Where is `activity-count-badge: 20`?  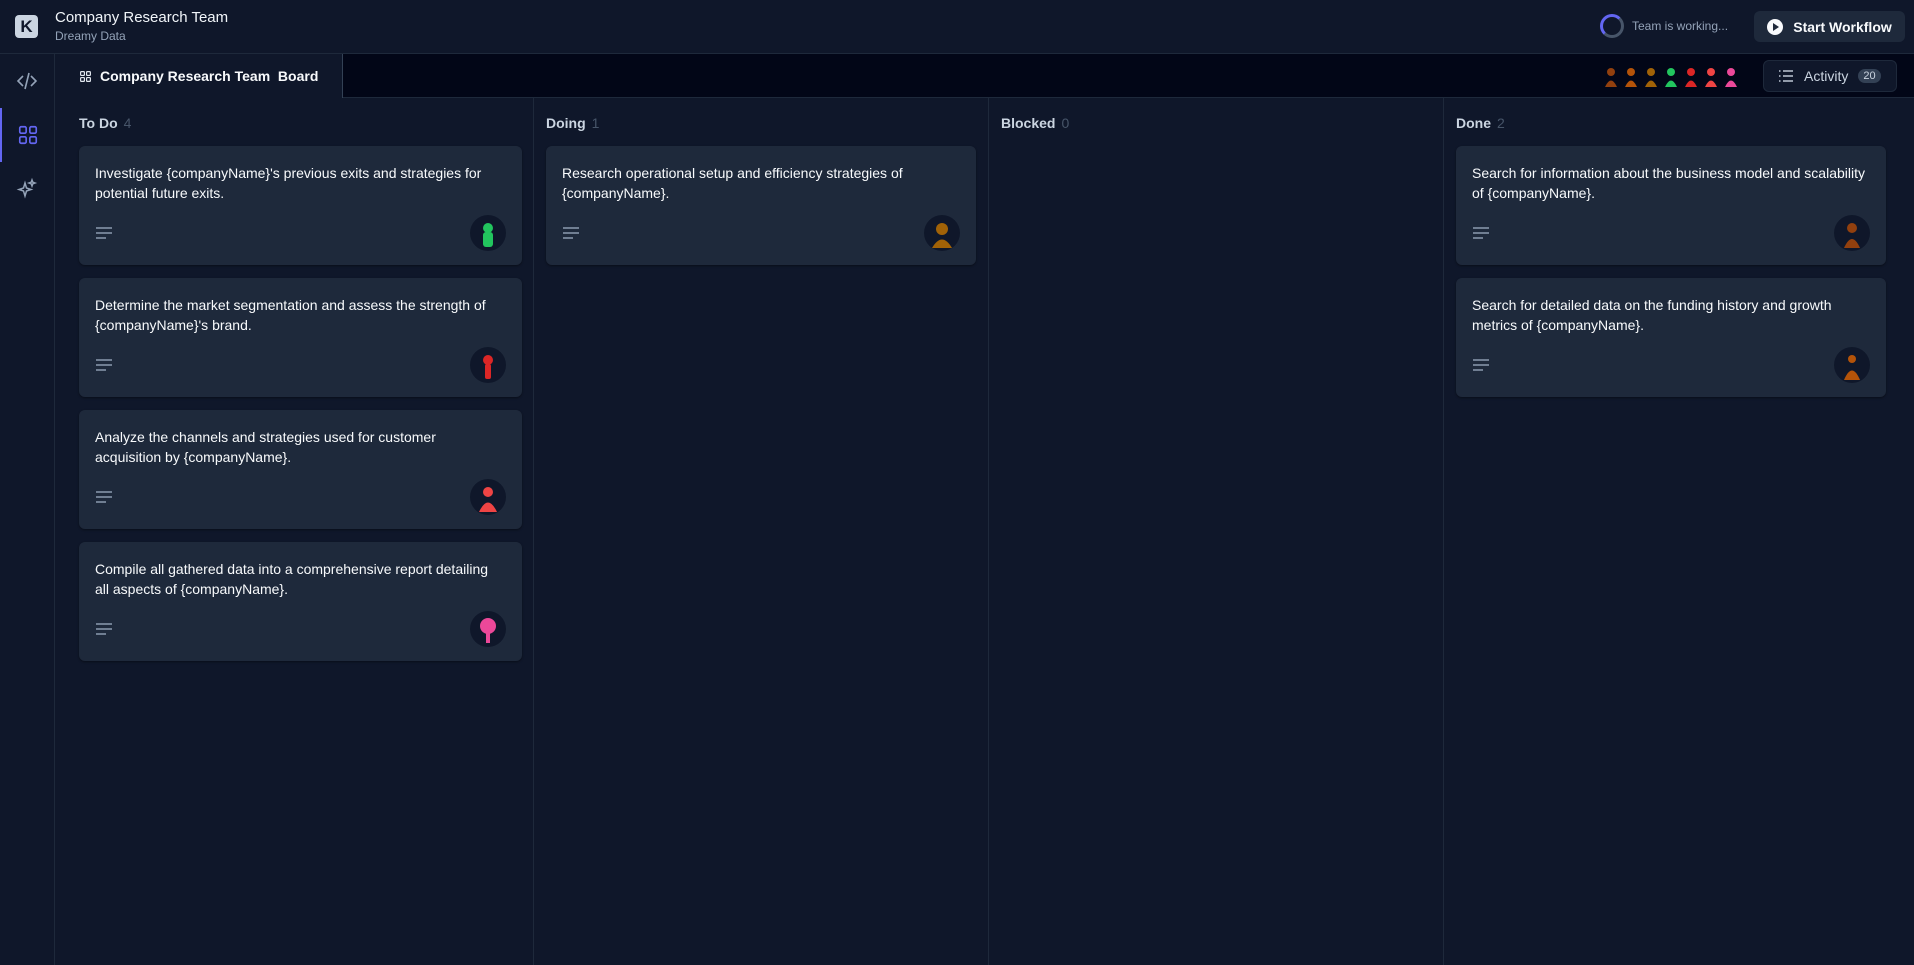 activity-count-badge: 20 is located at coordinates (1869, 76).